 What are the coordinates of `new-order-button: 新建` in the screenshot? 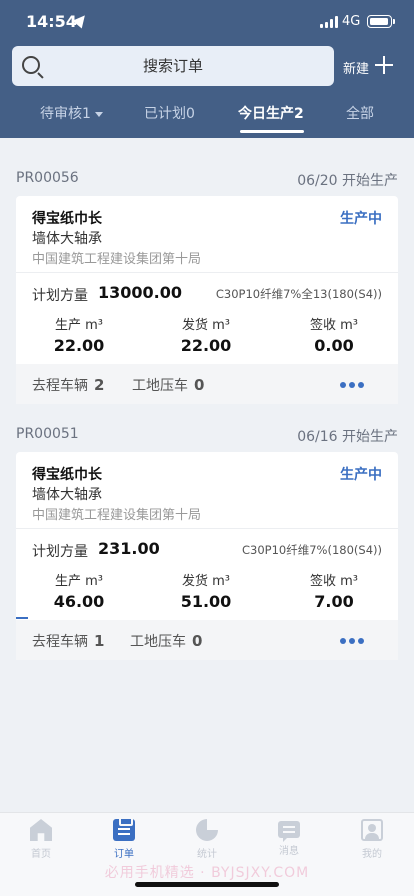 It's located at (371, 66).